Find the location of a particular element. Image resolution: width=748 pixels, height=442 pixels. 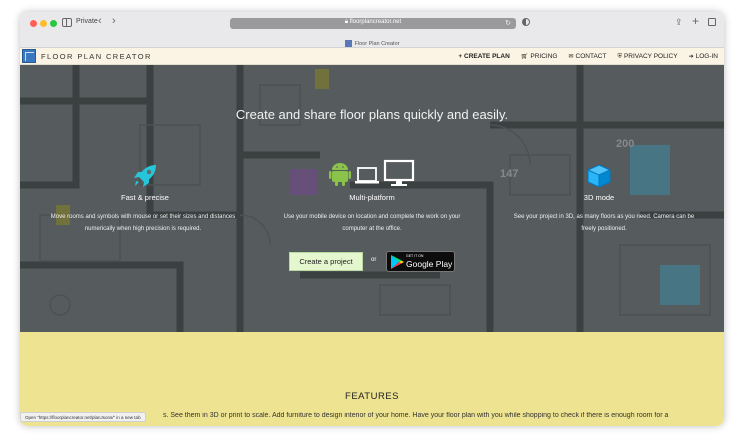

menu-log-in: ➜ LOG-IN is located at coordinates (703, 57).